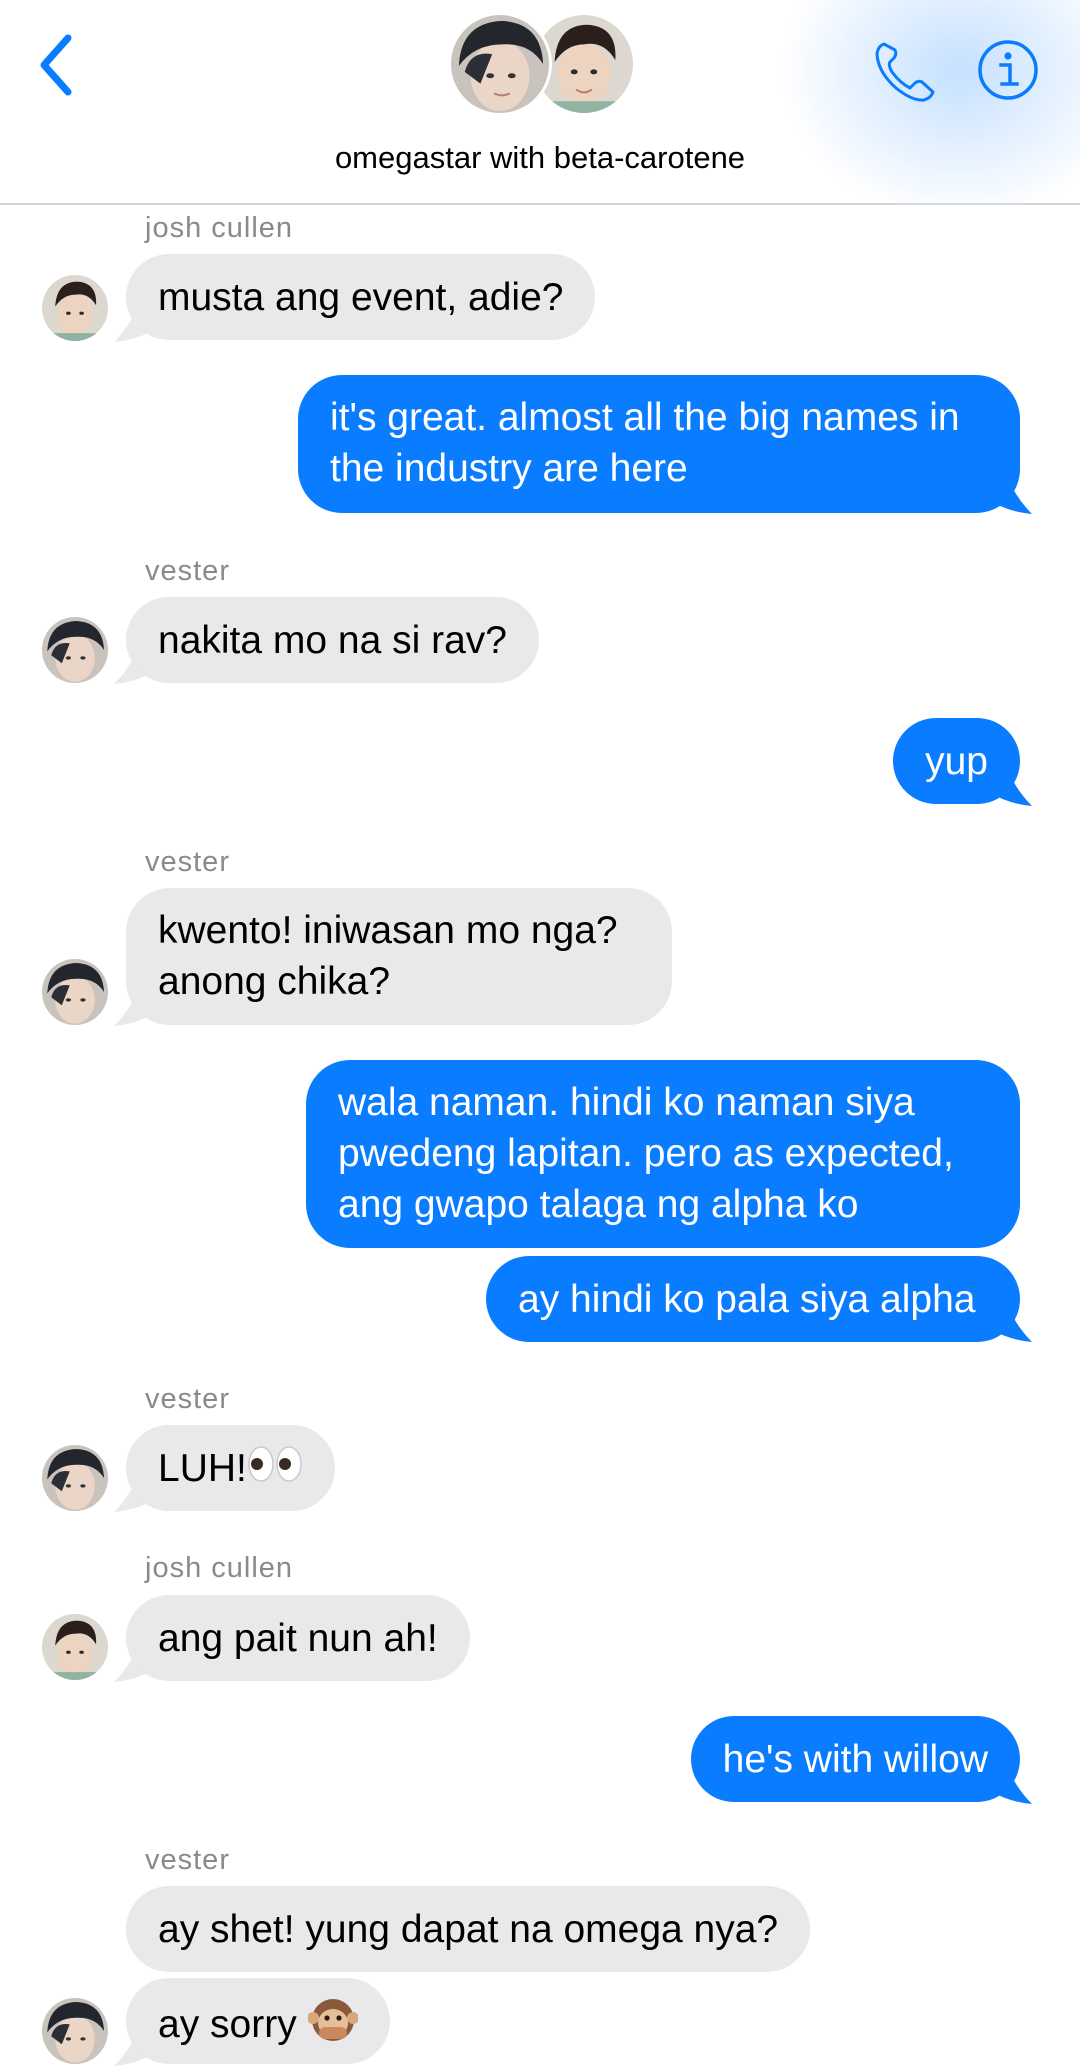 The image size is (1080, 2069). I want to click on conversation-header: omegastar with beta-carotene, so click(540, 102).